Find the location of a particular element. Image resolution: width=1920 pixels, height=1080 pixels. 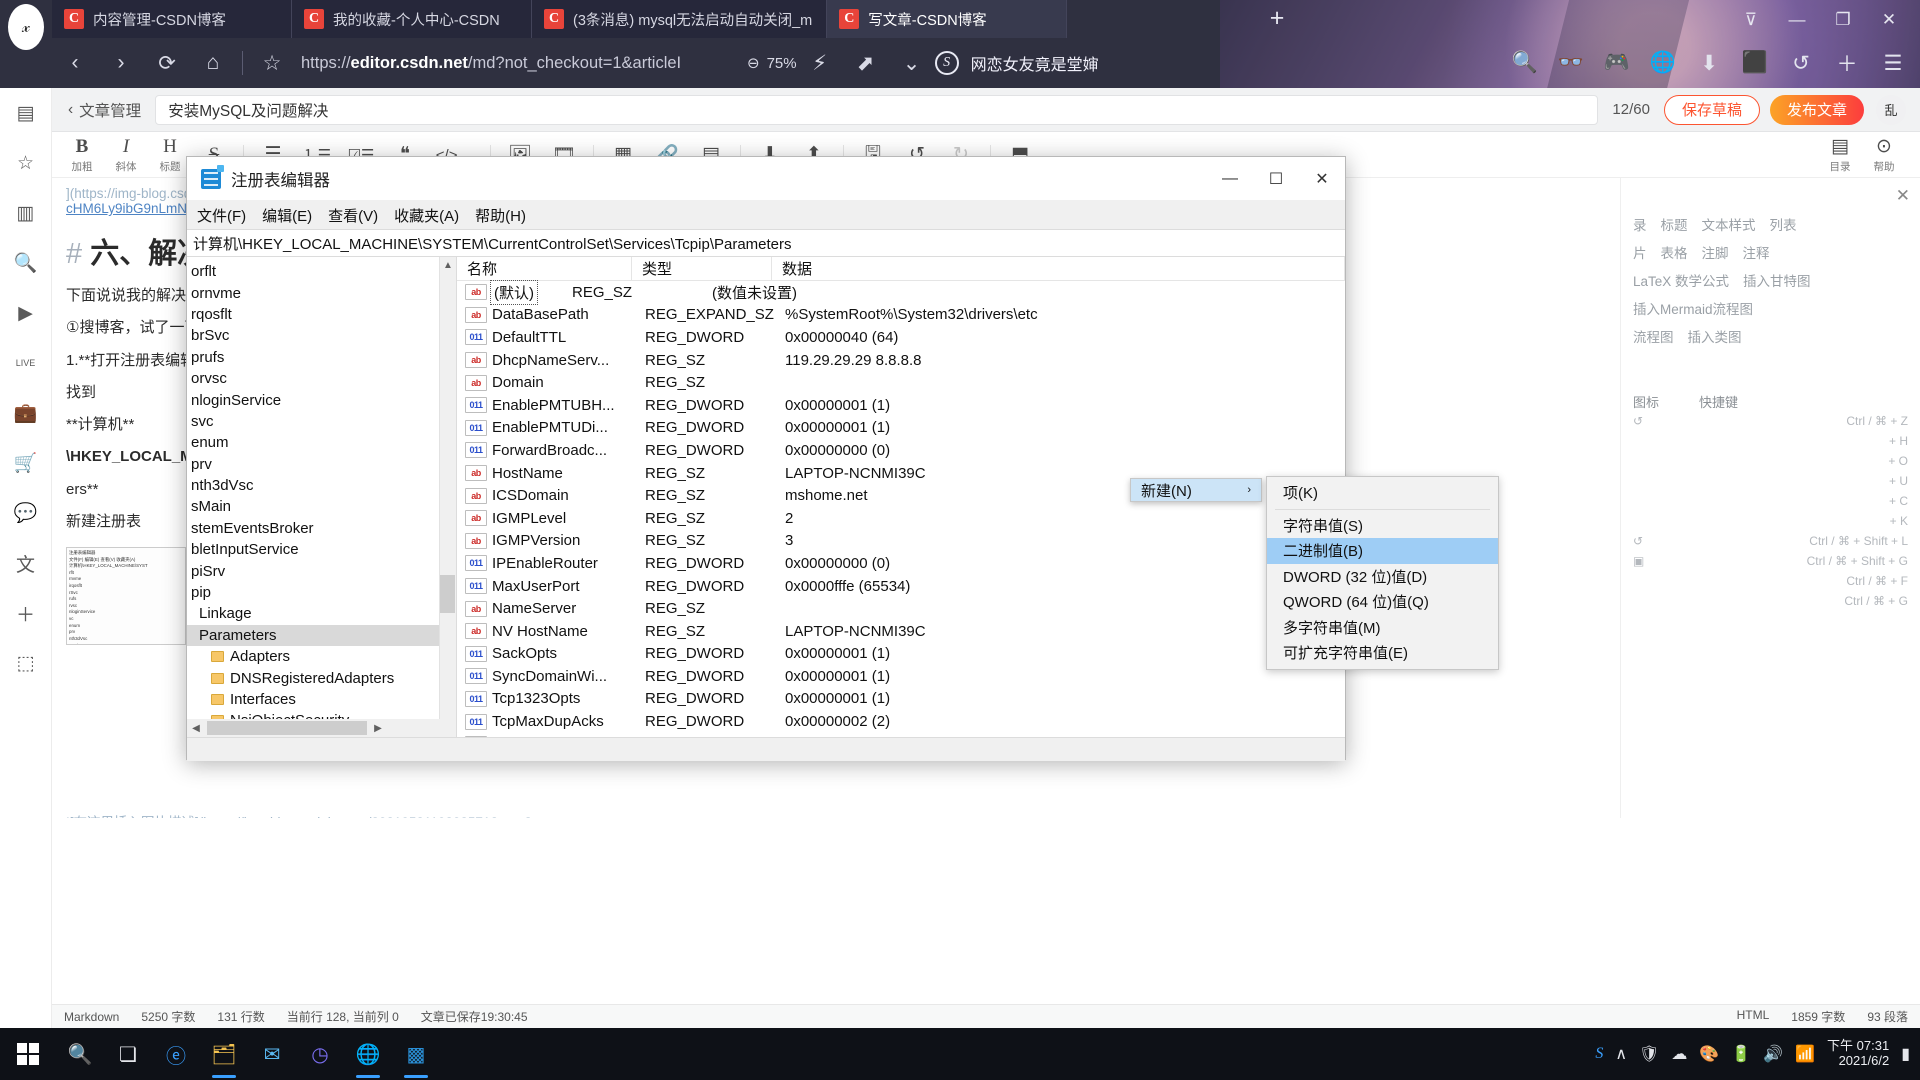

column-header-name: 名称 is located at coordinates (544, 268).